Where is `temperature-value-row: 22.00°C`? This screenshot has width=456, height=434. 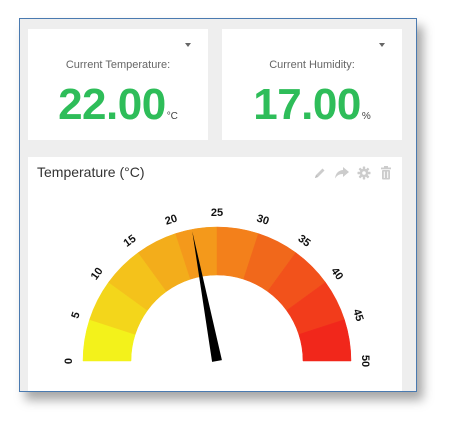 temperature-value-row: 22.00°C is located at coordinates (118, 105).